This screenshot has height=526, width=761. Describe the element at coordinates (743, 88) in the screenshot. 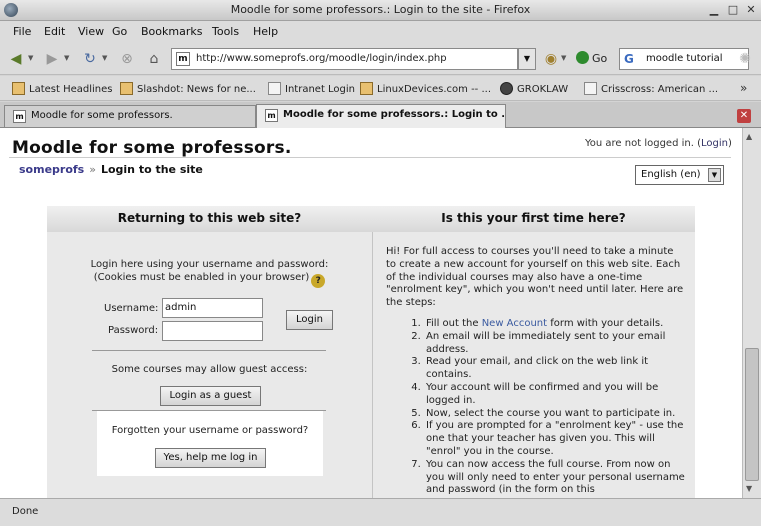

I see `bookmarks-overflow-icon: »` at that location.